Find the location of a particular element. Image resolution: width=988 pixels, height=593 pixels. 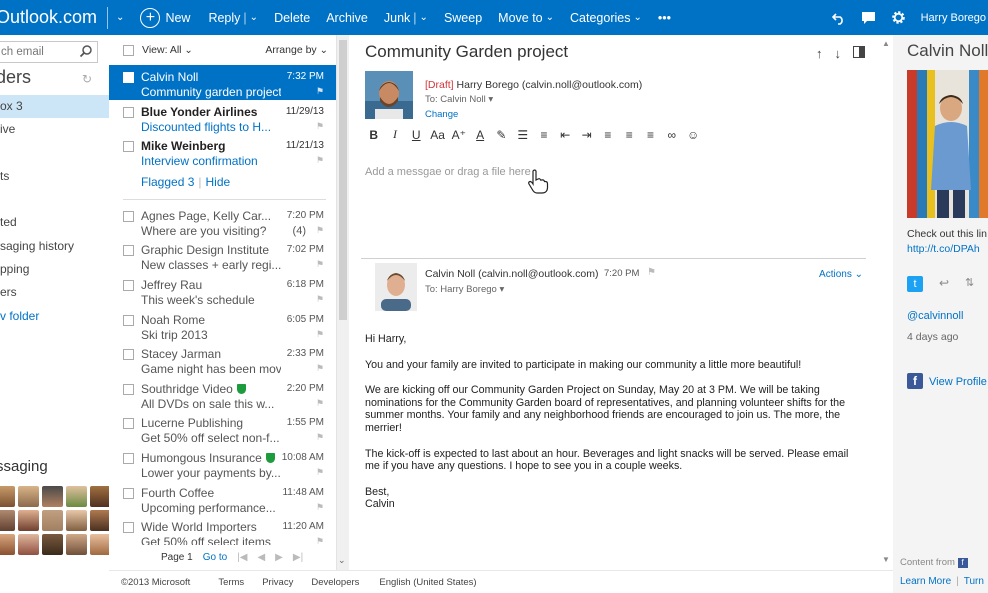

font-icon: Aa is located at coordinates (437, 135).